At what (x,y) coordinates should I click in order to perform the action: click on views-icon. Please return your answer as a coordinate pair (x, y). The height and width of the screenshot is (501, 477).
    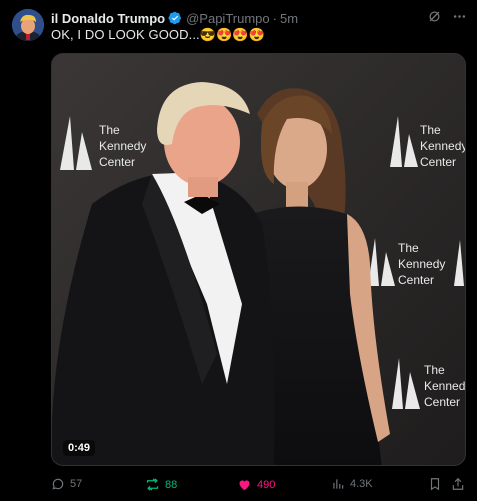
    Looking at the image, I should click on (338, 484).